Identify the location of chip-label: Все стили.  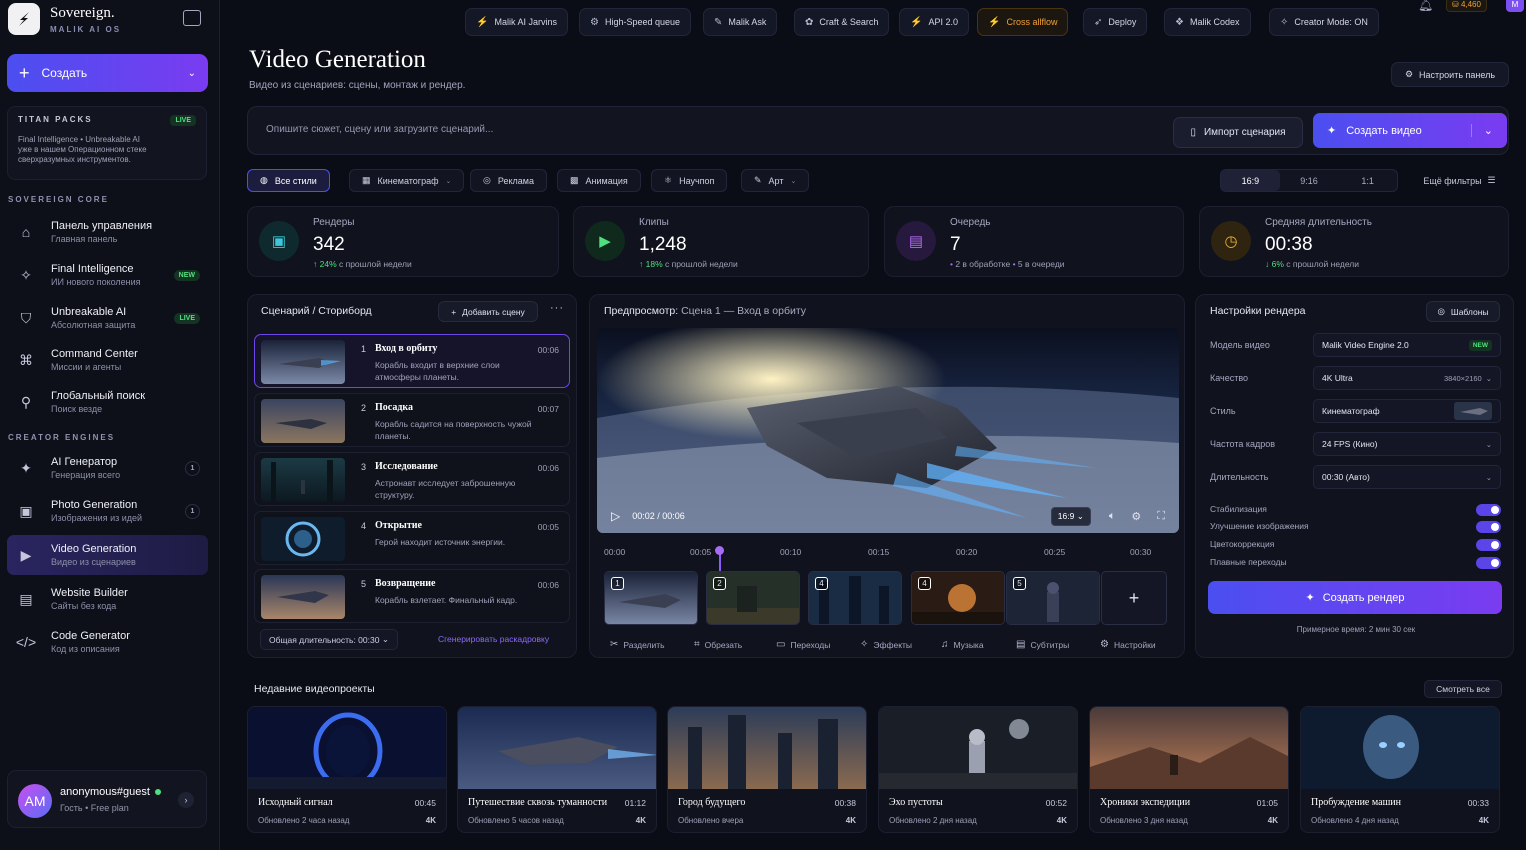
(295, 180).